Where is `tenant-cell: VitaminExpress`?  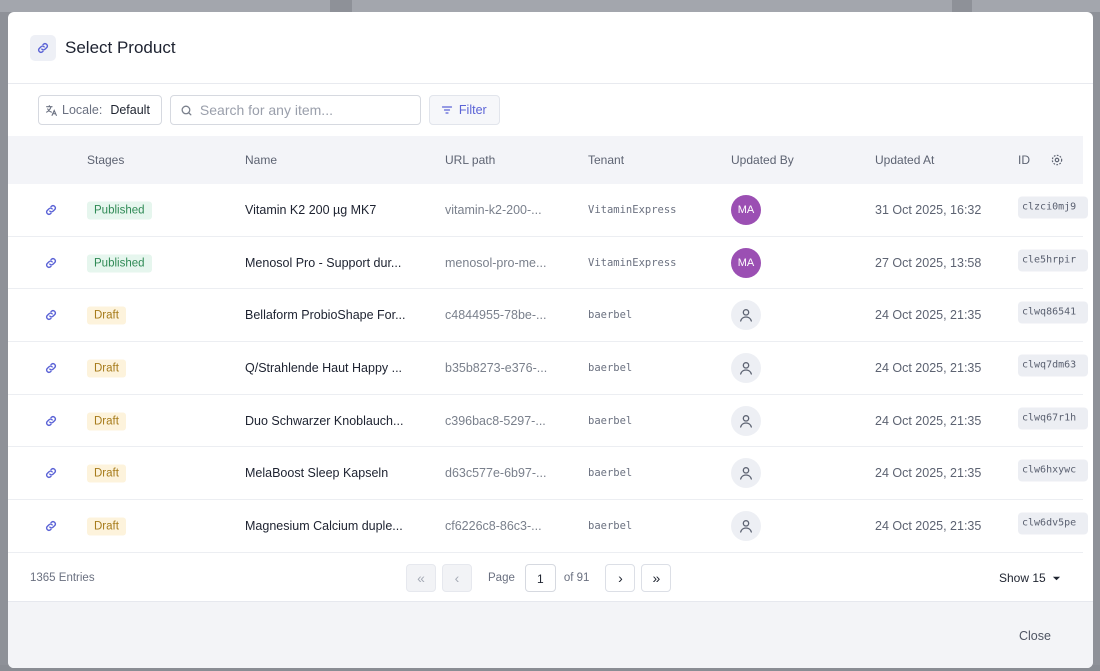
tenant-cell: VitaminExpress is located at coordinates (632, 262).